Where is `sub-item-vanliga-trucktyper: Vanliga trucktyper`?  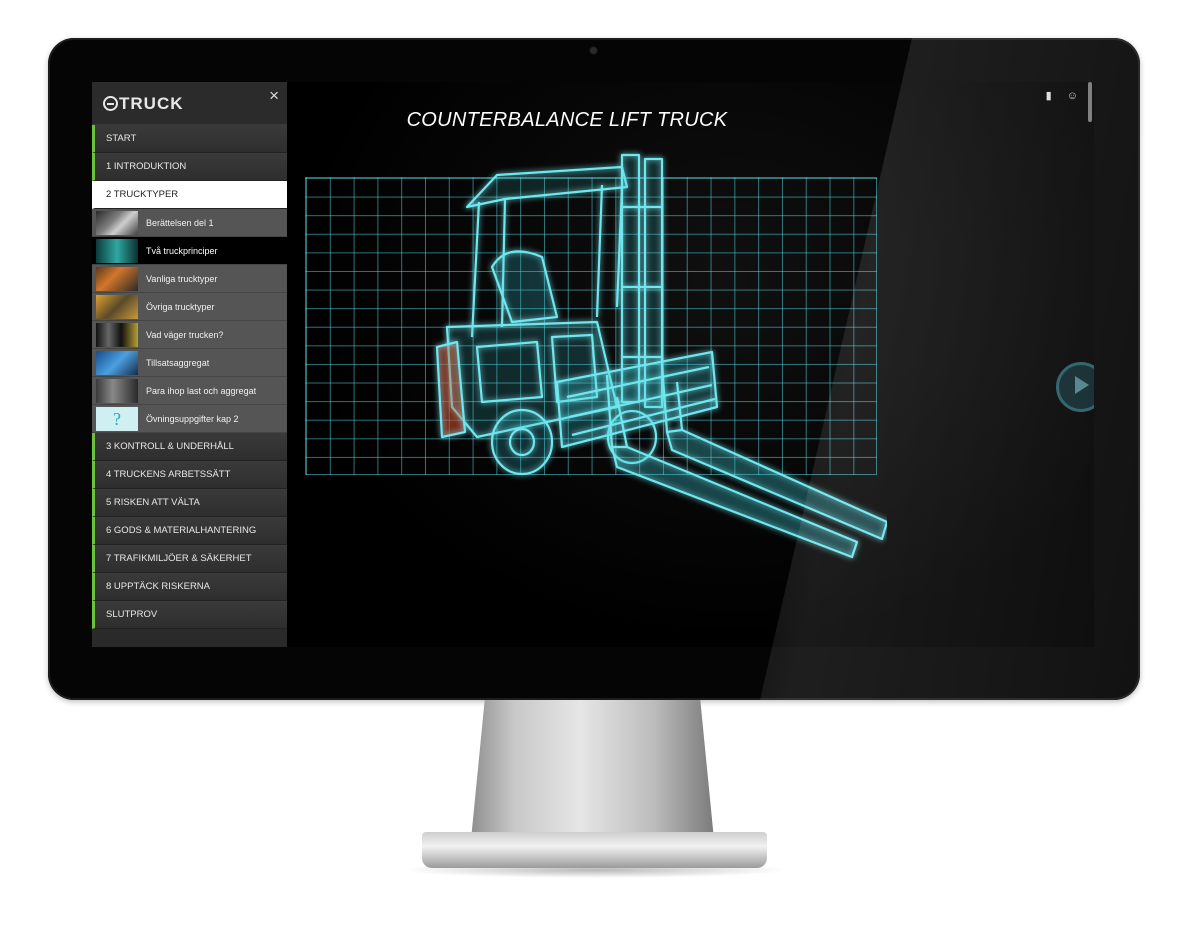
sub-item-vanliga-trucktyper: Vanliga trucktyper is located at coordinates (189, 279).